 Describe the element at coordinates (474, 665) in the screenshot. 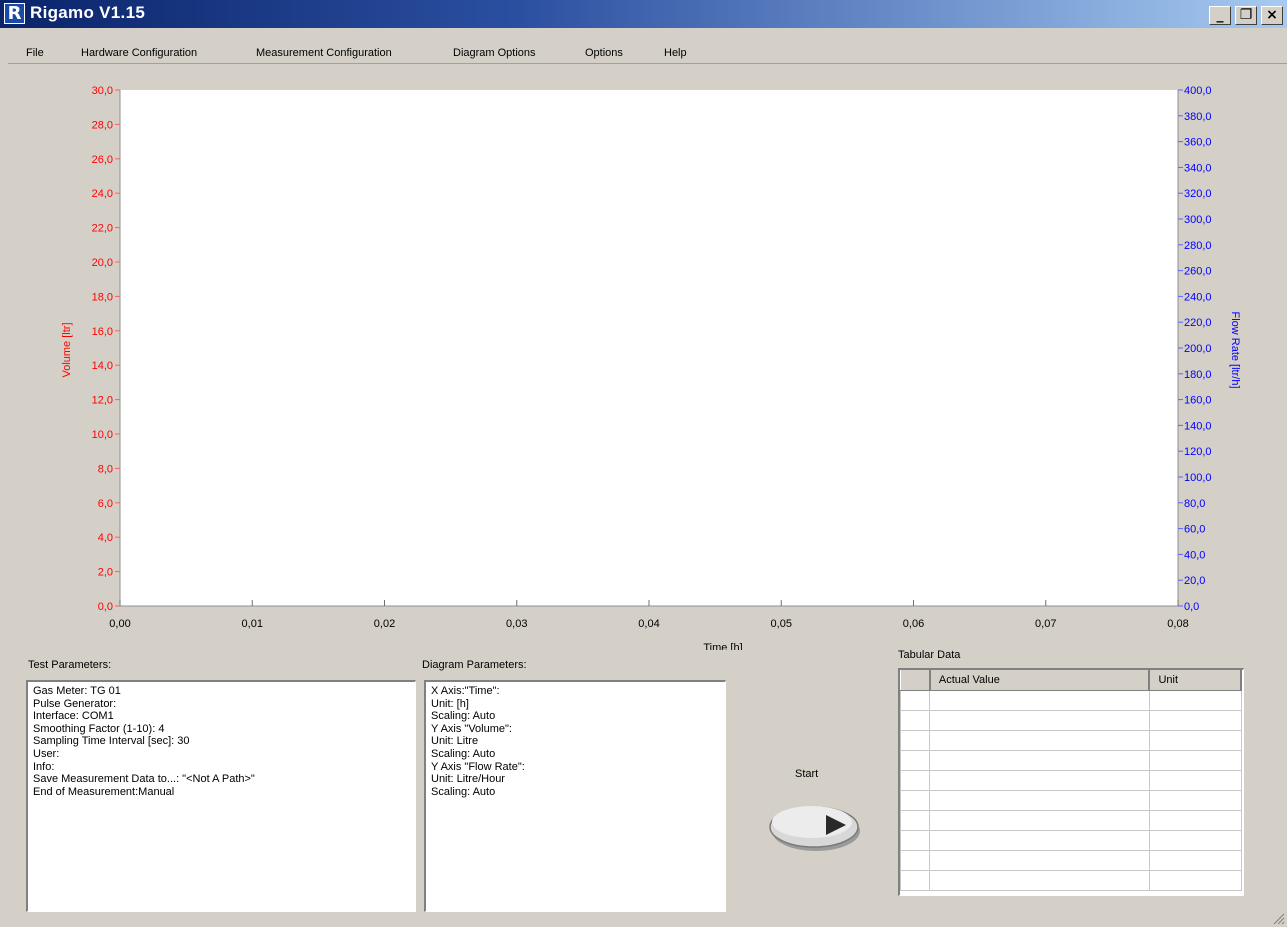

I see `diagram-parameters-label: Diagram Parameters:` at that location.